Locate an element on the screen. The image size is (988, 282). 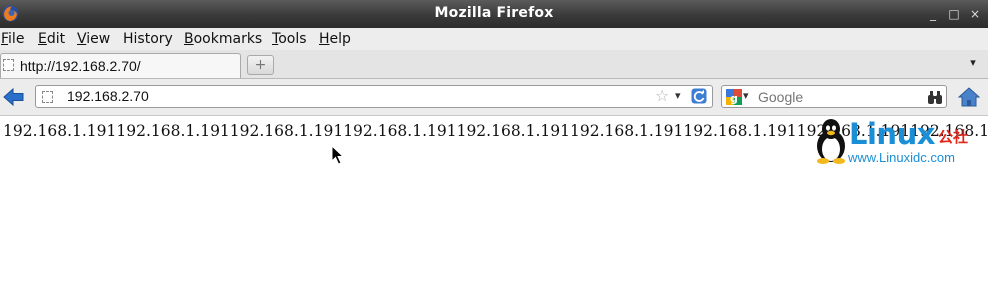
tab-label: http://192.168.2.70/ is located at coordinates (80, 66).